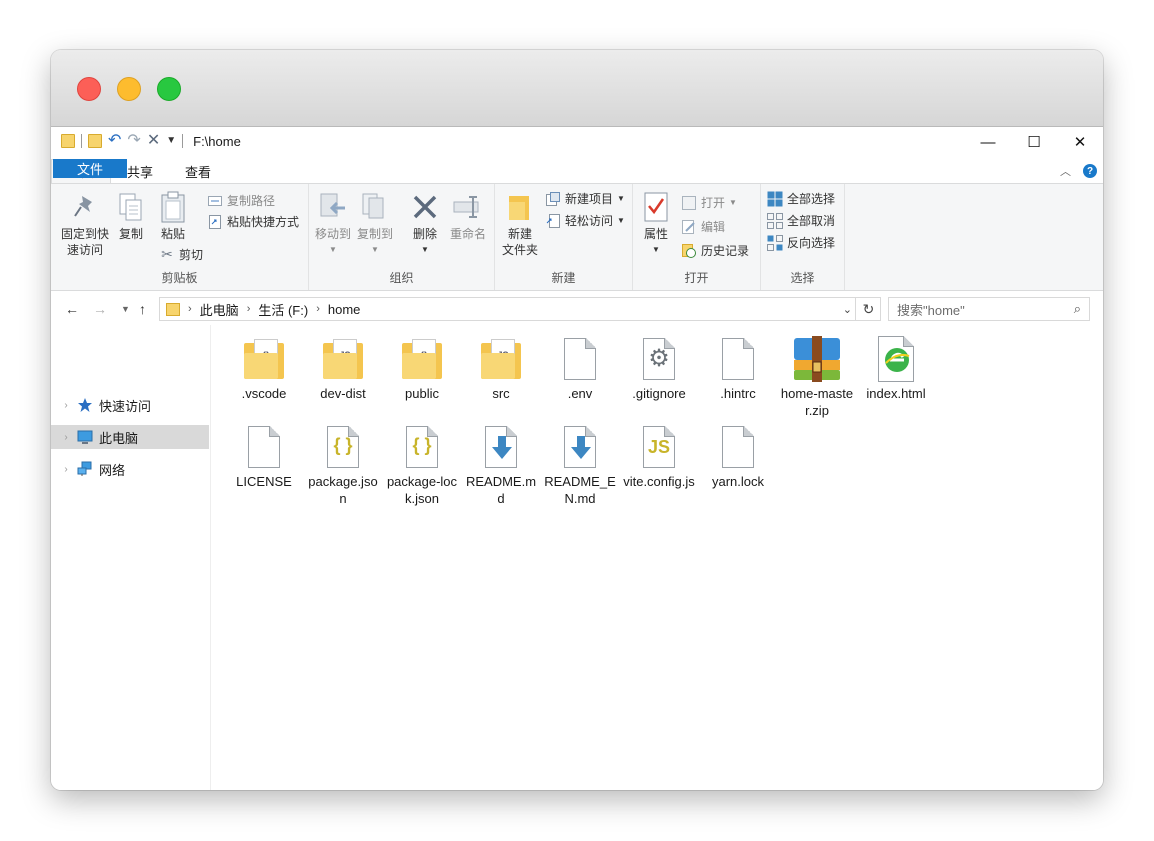 Image resolution: width=1154 pixels, height=841 pixels. What do you see at coordinates (119, 438) in the screenshot?
I see `nav-item-label: 此电脑` at bounding box center [119, 438].